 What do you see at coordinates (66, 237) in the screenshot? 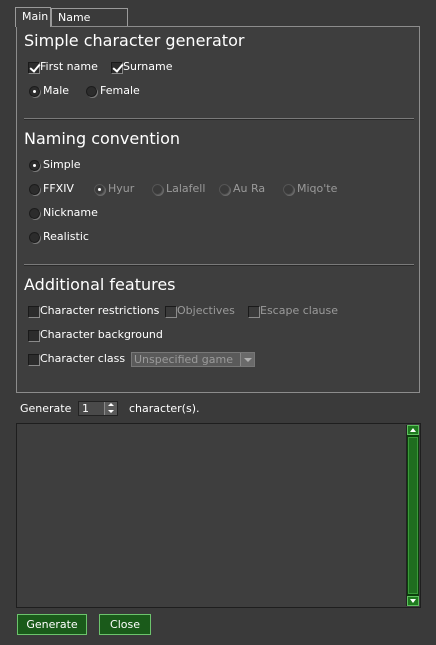
I see `realistic-label: Realistic` at bounding box center [66, 237].